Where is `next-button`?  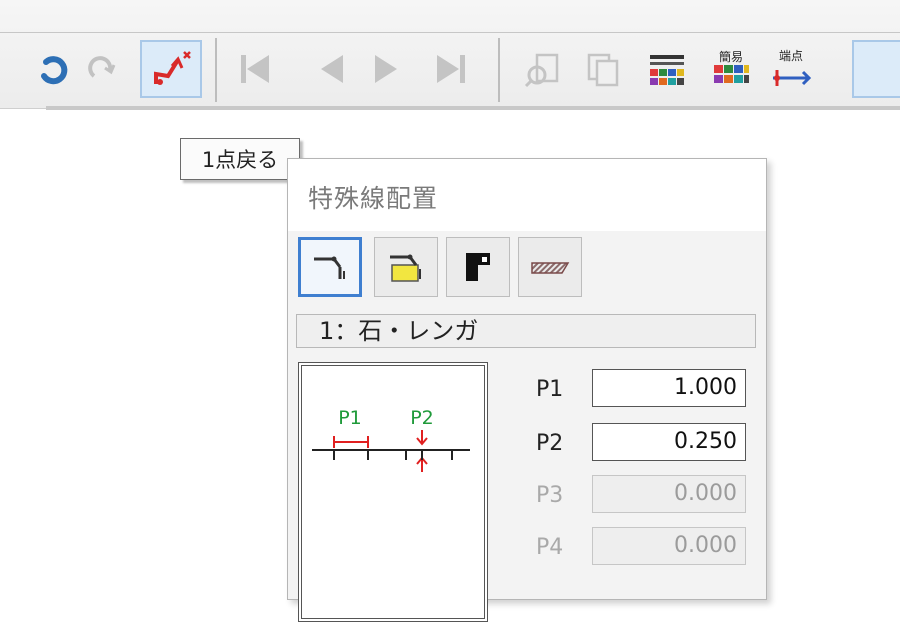
next-button is located at coordinates (387, 69).